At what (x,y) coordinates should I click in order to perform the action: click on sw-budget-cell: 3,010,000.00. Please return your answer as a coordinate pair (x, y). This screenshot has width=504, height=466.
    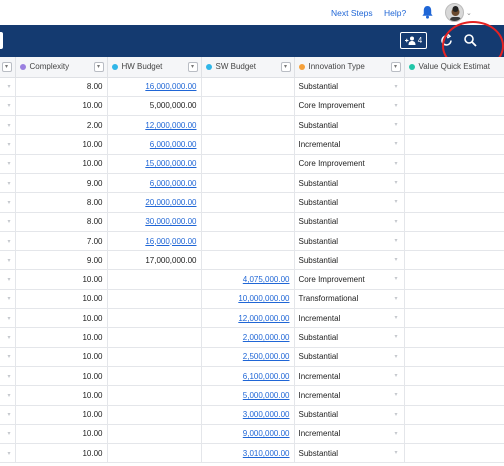
    Looking at the image, I should click on (248, 453).